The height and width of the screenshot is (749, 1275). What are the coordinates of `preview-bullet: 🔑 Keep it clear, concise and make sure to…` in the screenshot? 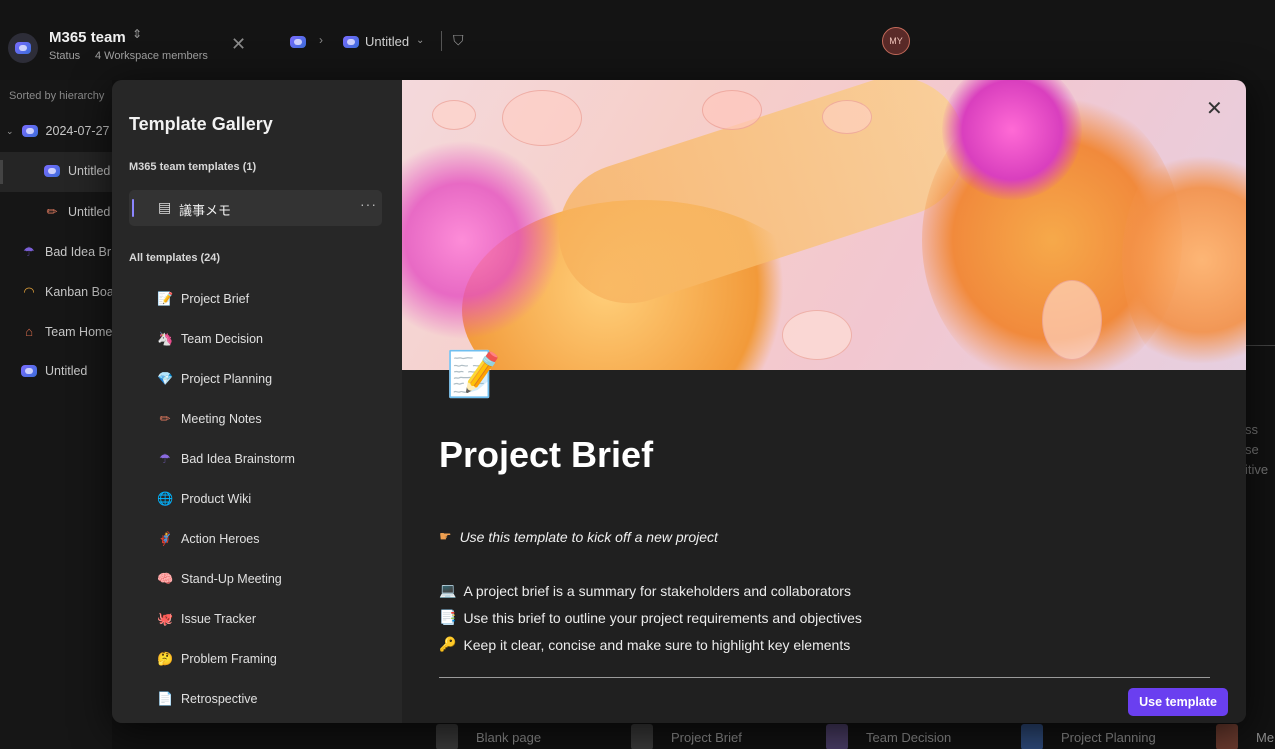 It's located at (644, 644).